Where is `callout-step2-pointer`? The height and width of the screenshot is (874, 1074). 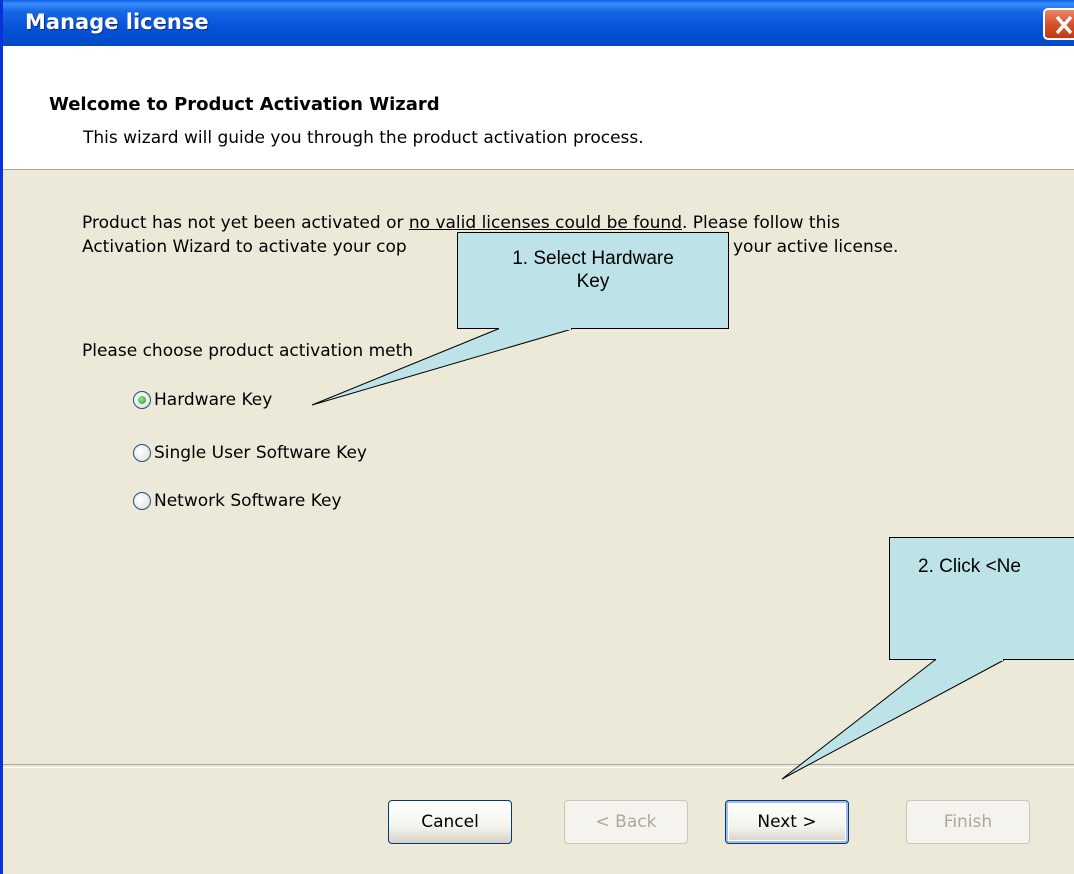
callout-step2-pointer is located at coordinates (893, 719).